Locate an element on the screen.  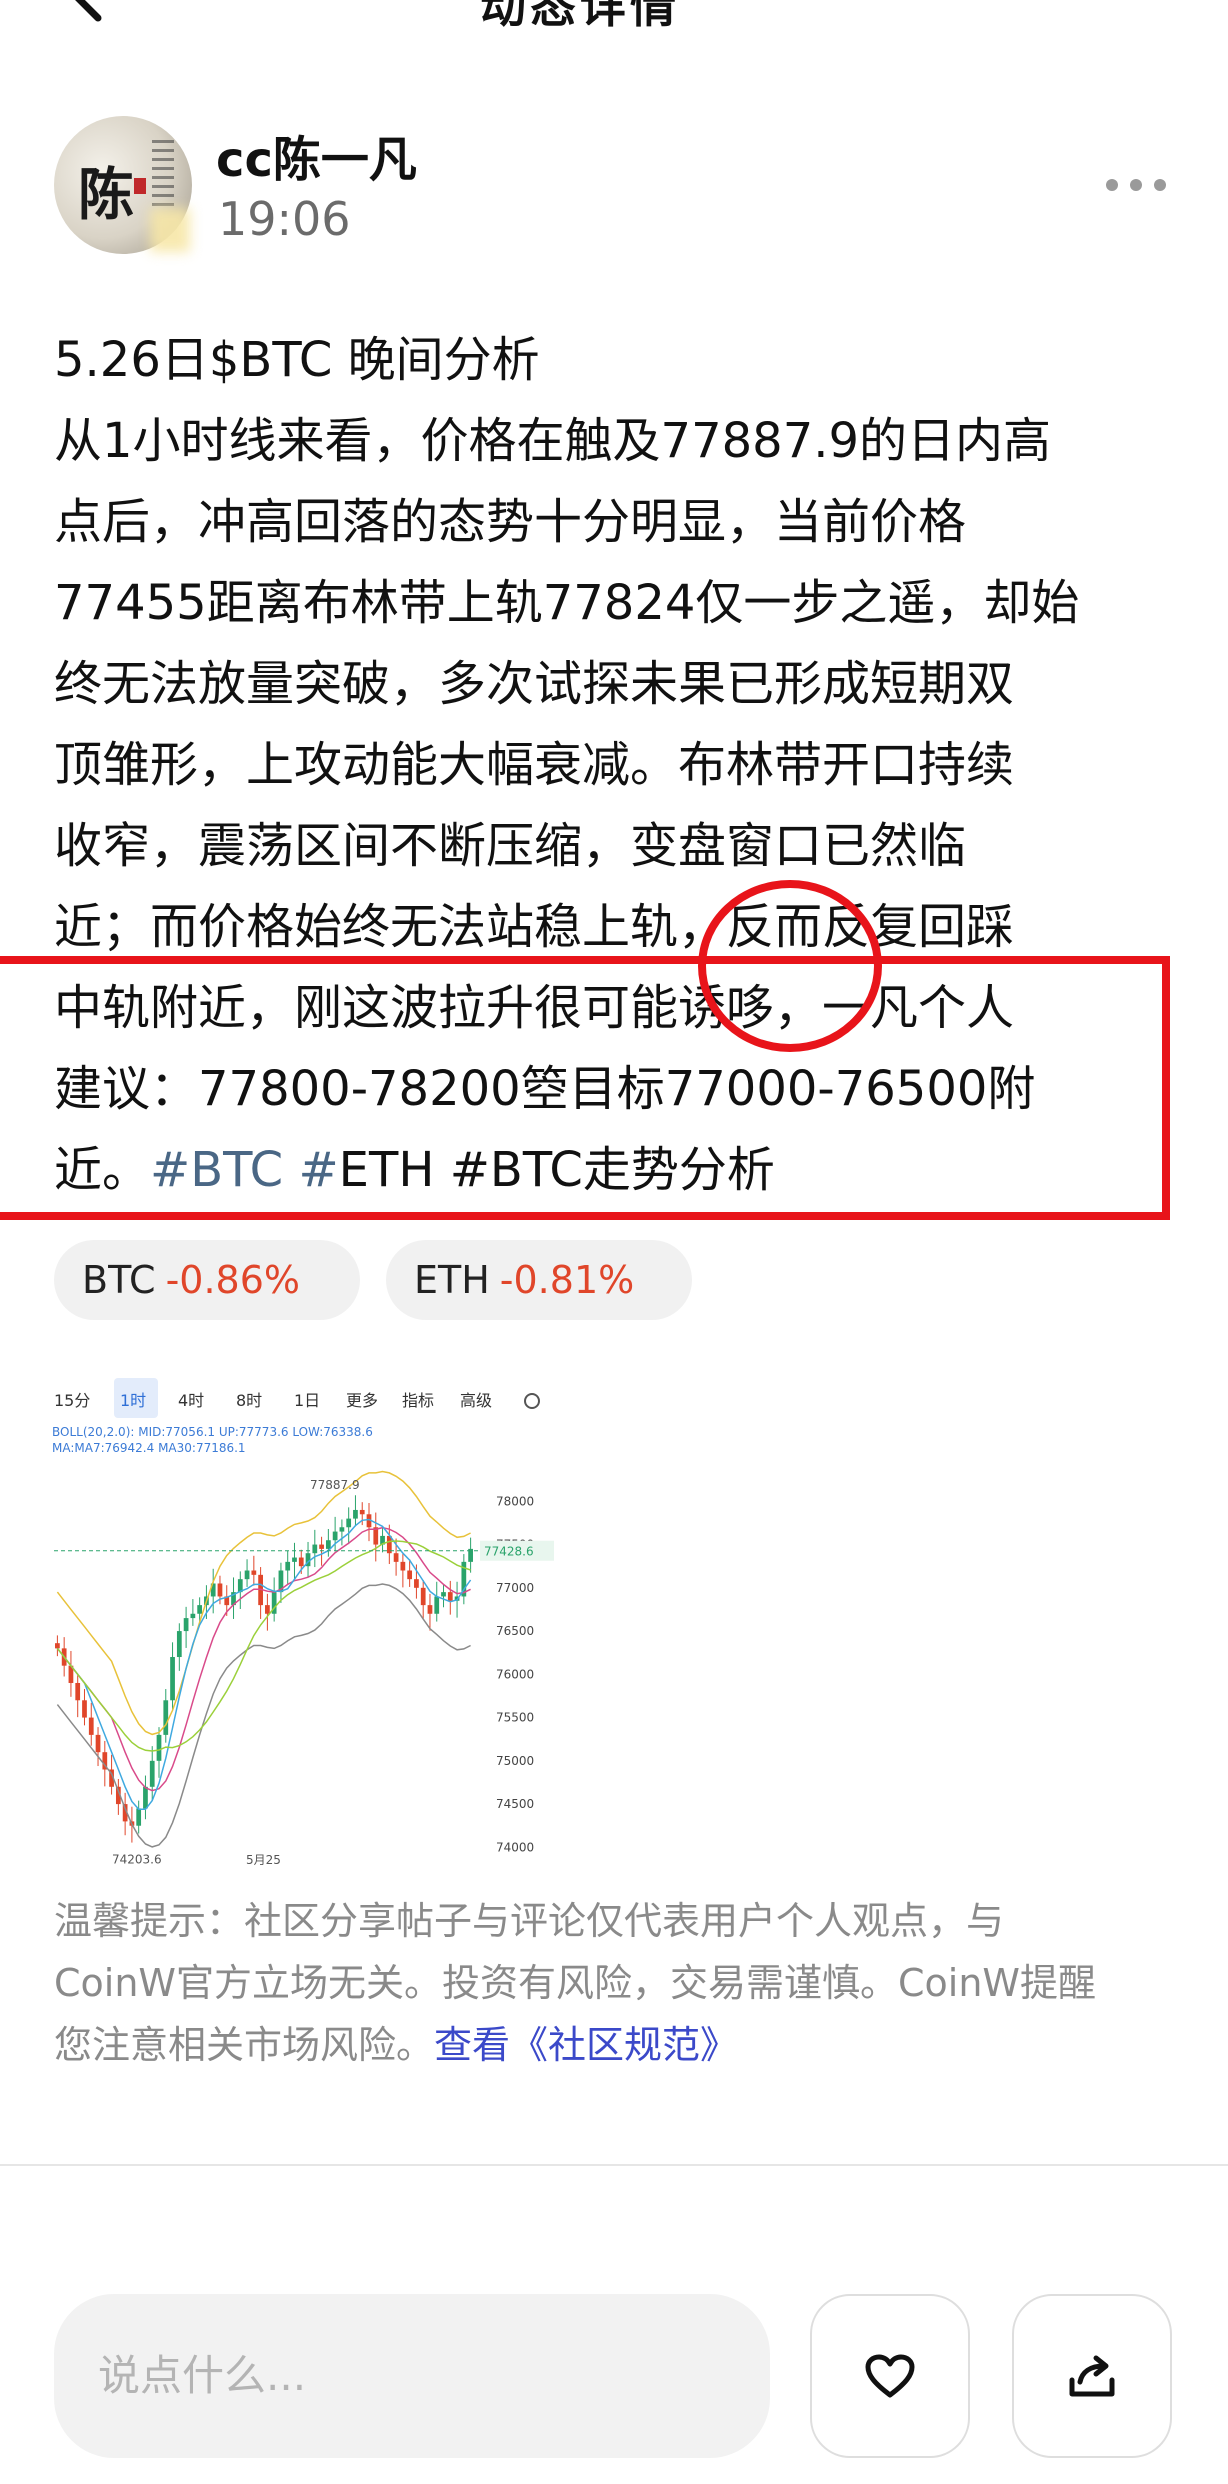
post-line: 顶雏形，上攻动能大幅衰减。布林带开口持续 is located at coordinates (534, 765).